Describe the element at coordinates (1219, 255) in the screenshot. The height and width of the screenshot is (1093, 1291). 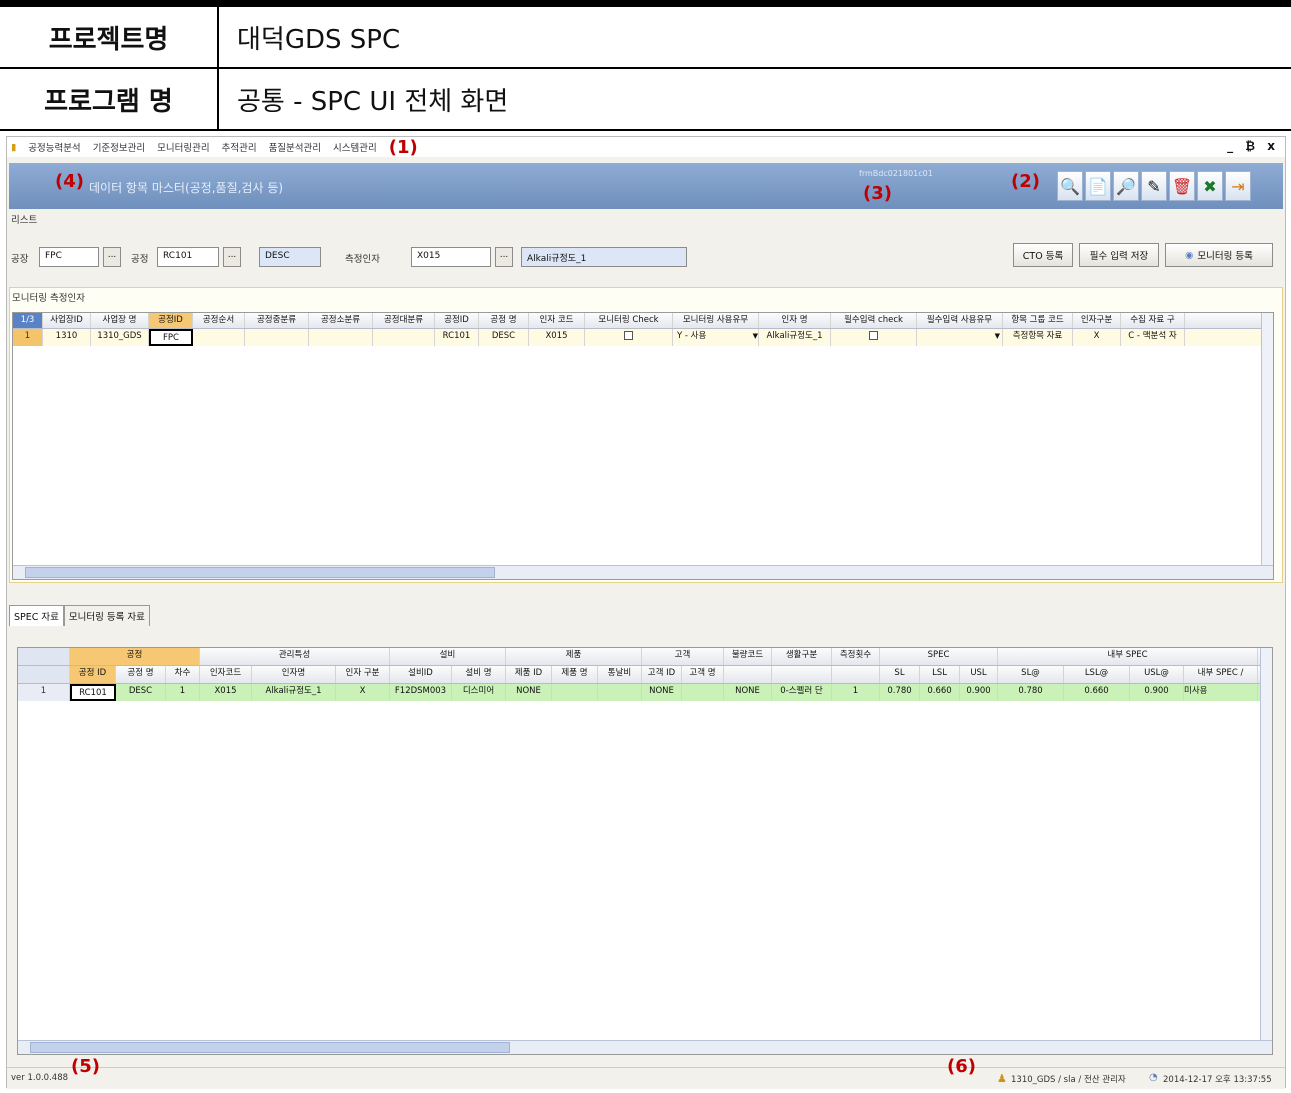
I see `monitor-register-button: ◉ 모니터링 등록` at that location.